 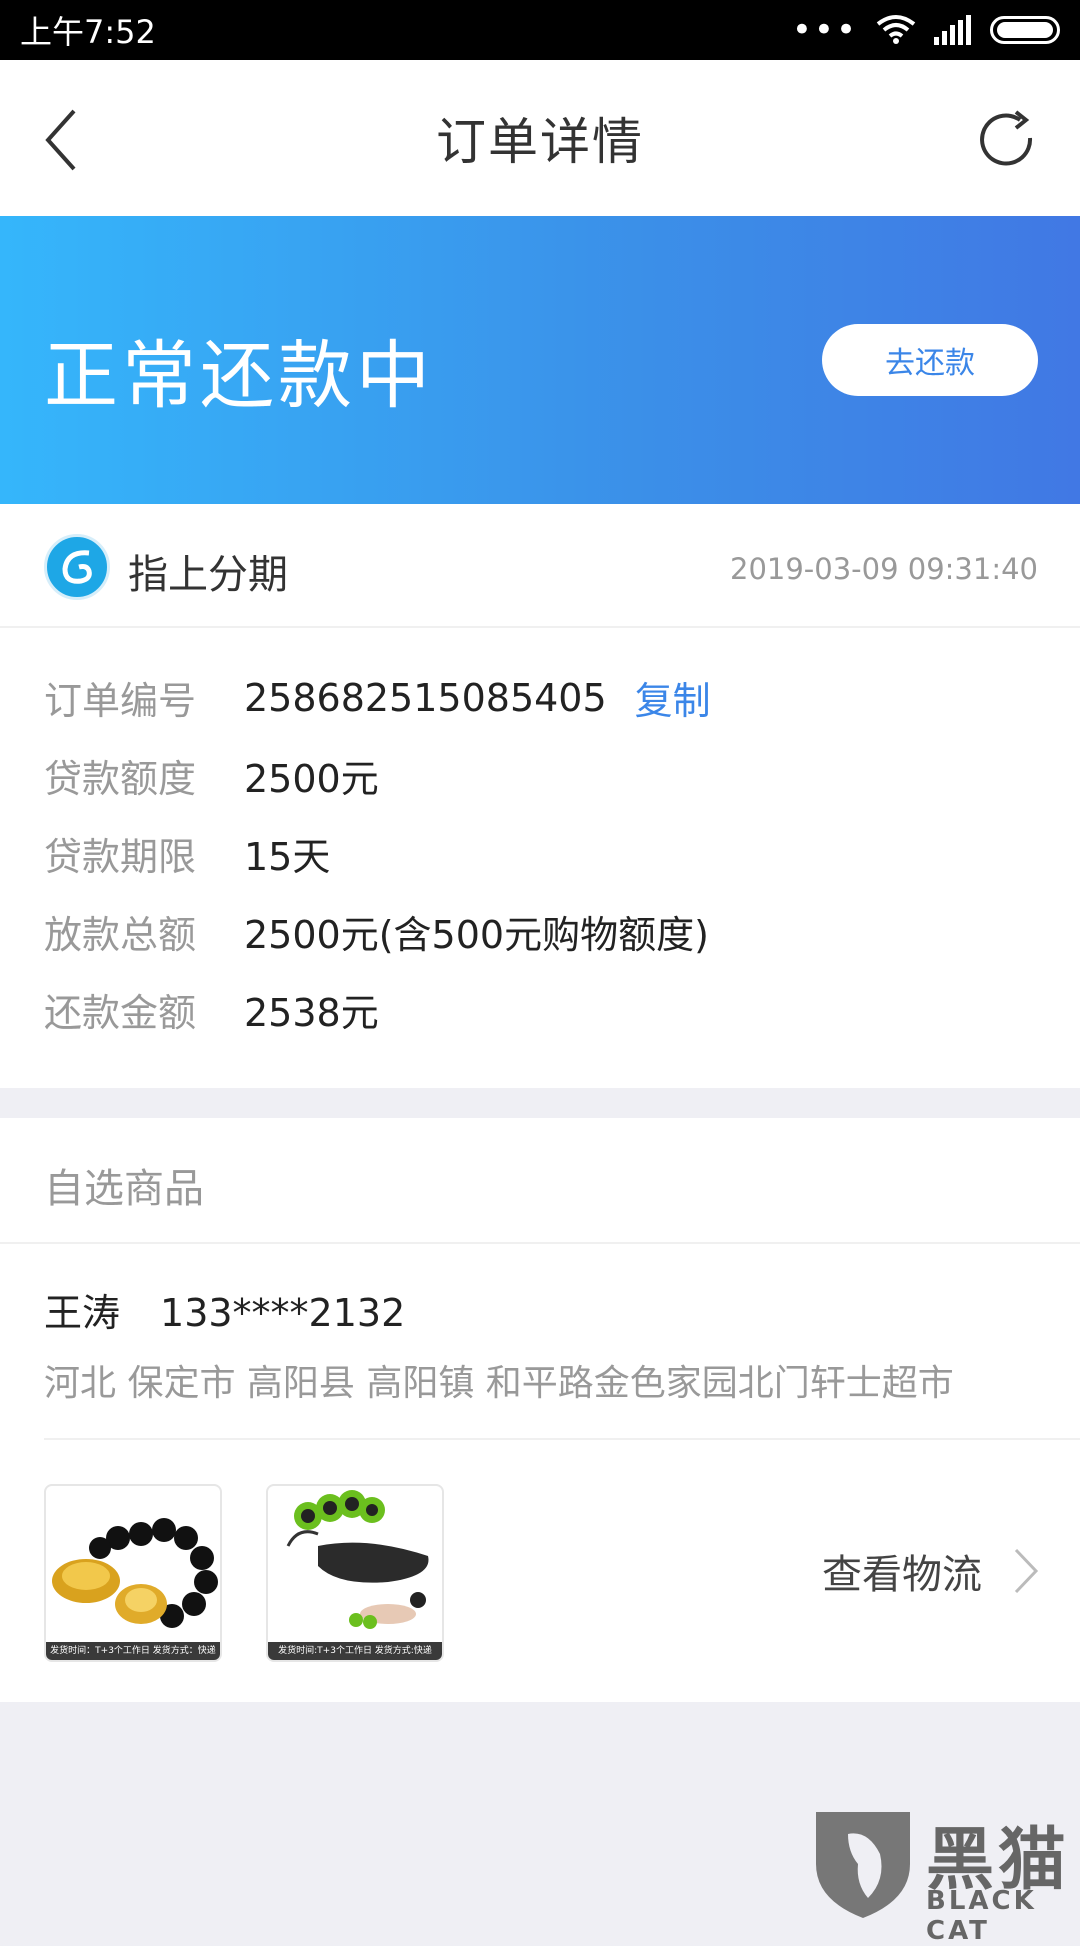 I want to click on loan-status: 正常还款中, so click(x=239, y=376).